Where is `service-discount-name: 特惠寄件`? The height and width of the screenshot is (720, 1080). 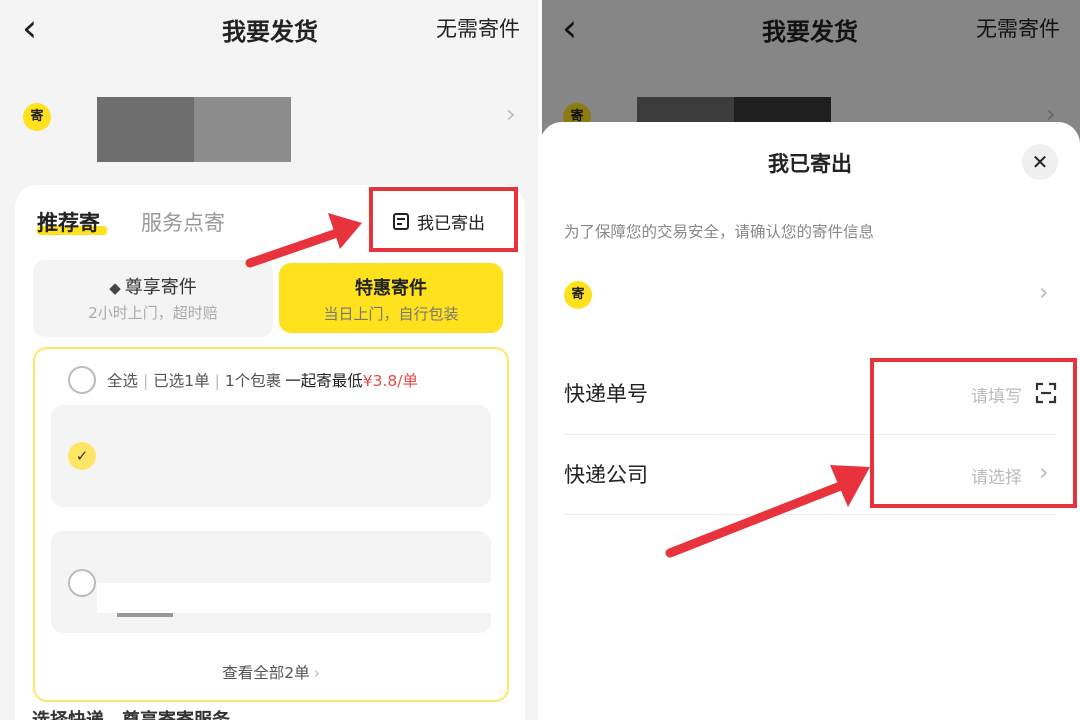 service-discount-name: 特惠寄件 is located at coordinates (391, 288).